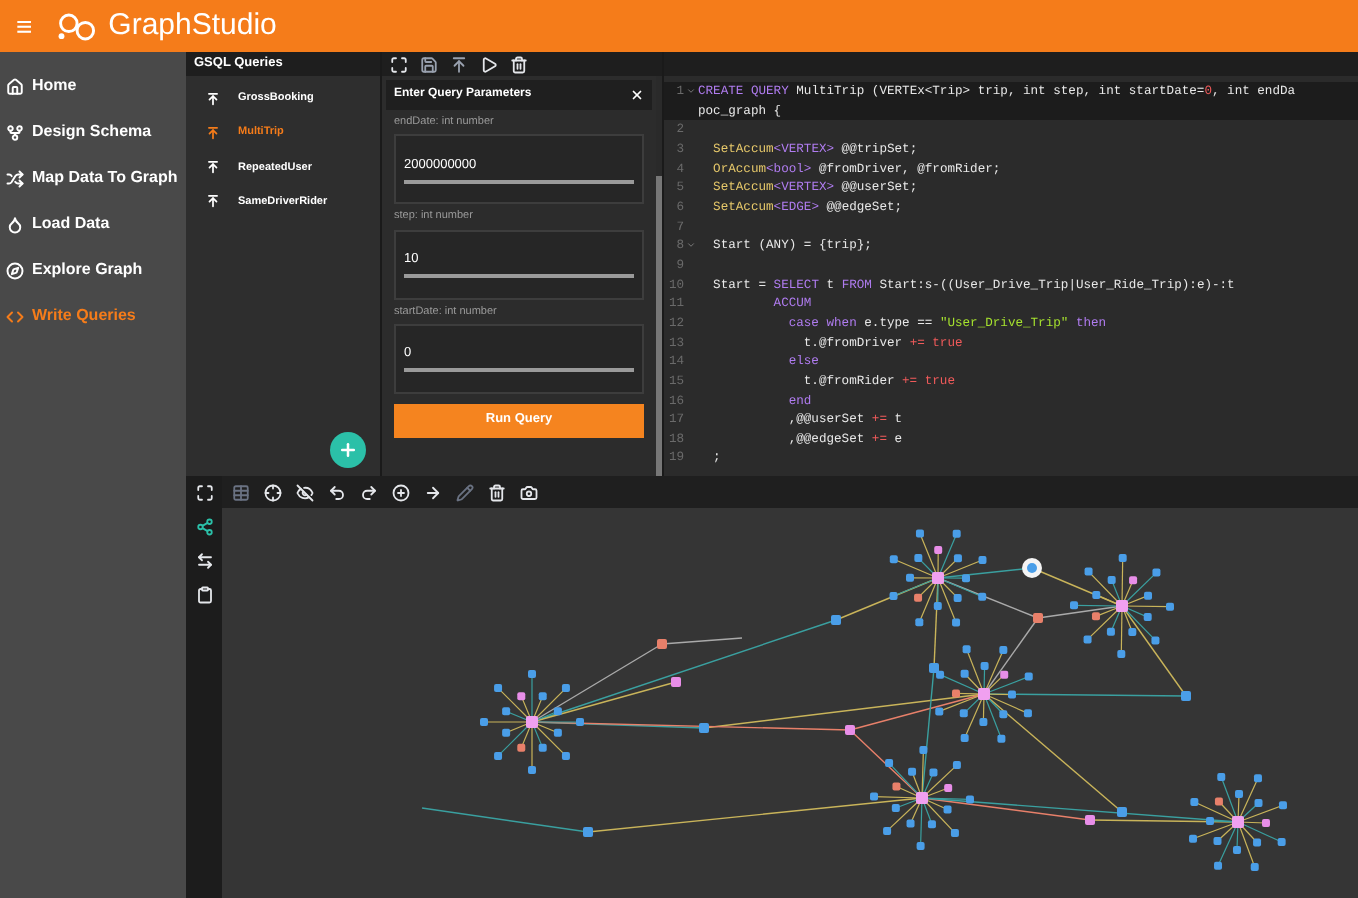 The height and width of the screenshot is (898, 1358). Describe the element at coordinates (15, 270) in the screenshot. I see `compass-icon` at that location.